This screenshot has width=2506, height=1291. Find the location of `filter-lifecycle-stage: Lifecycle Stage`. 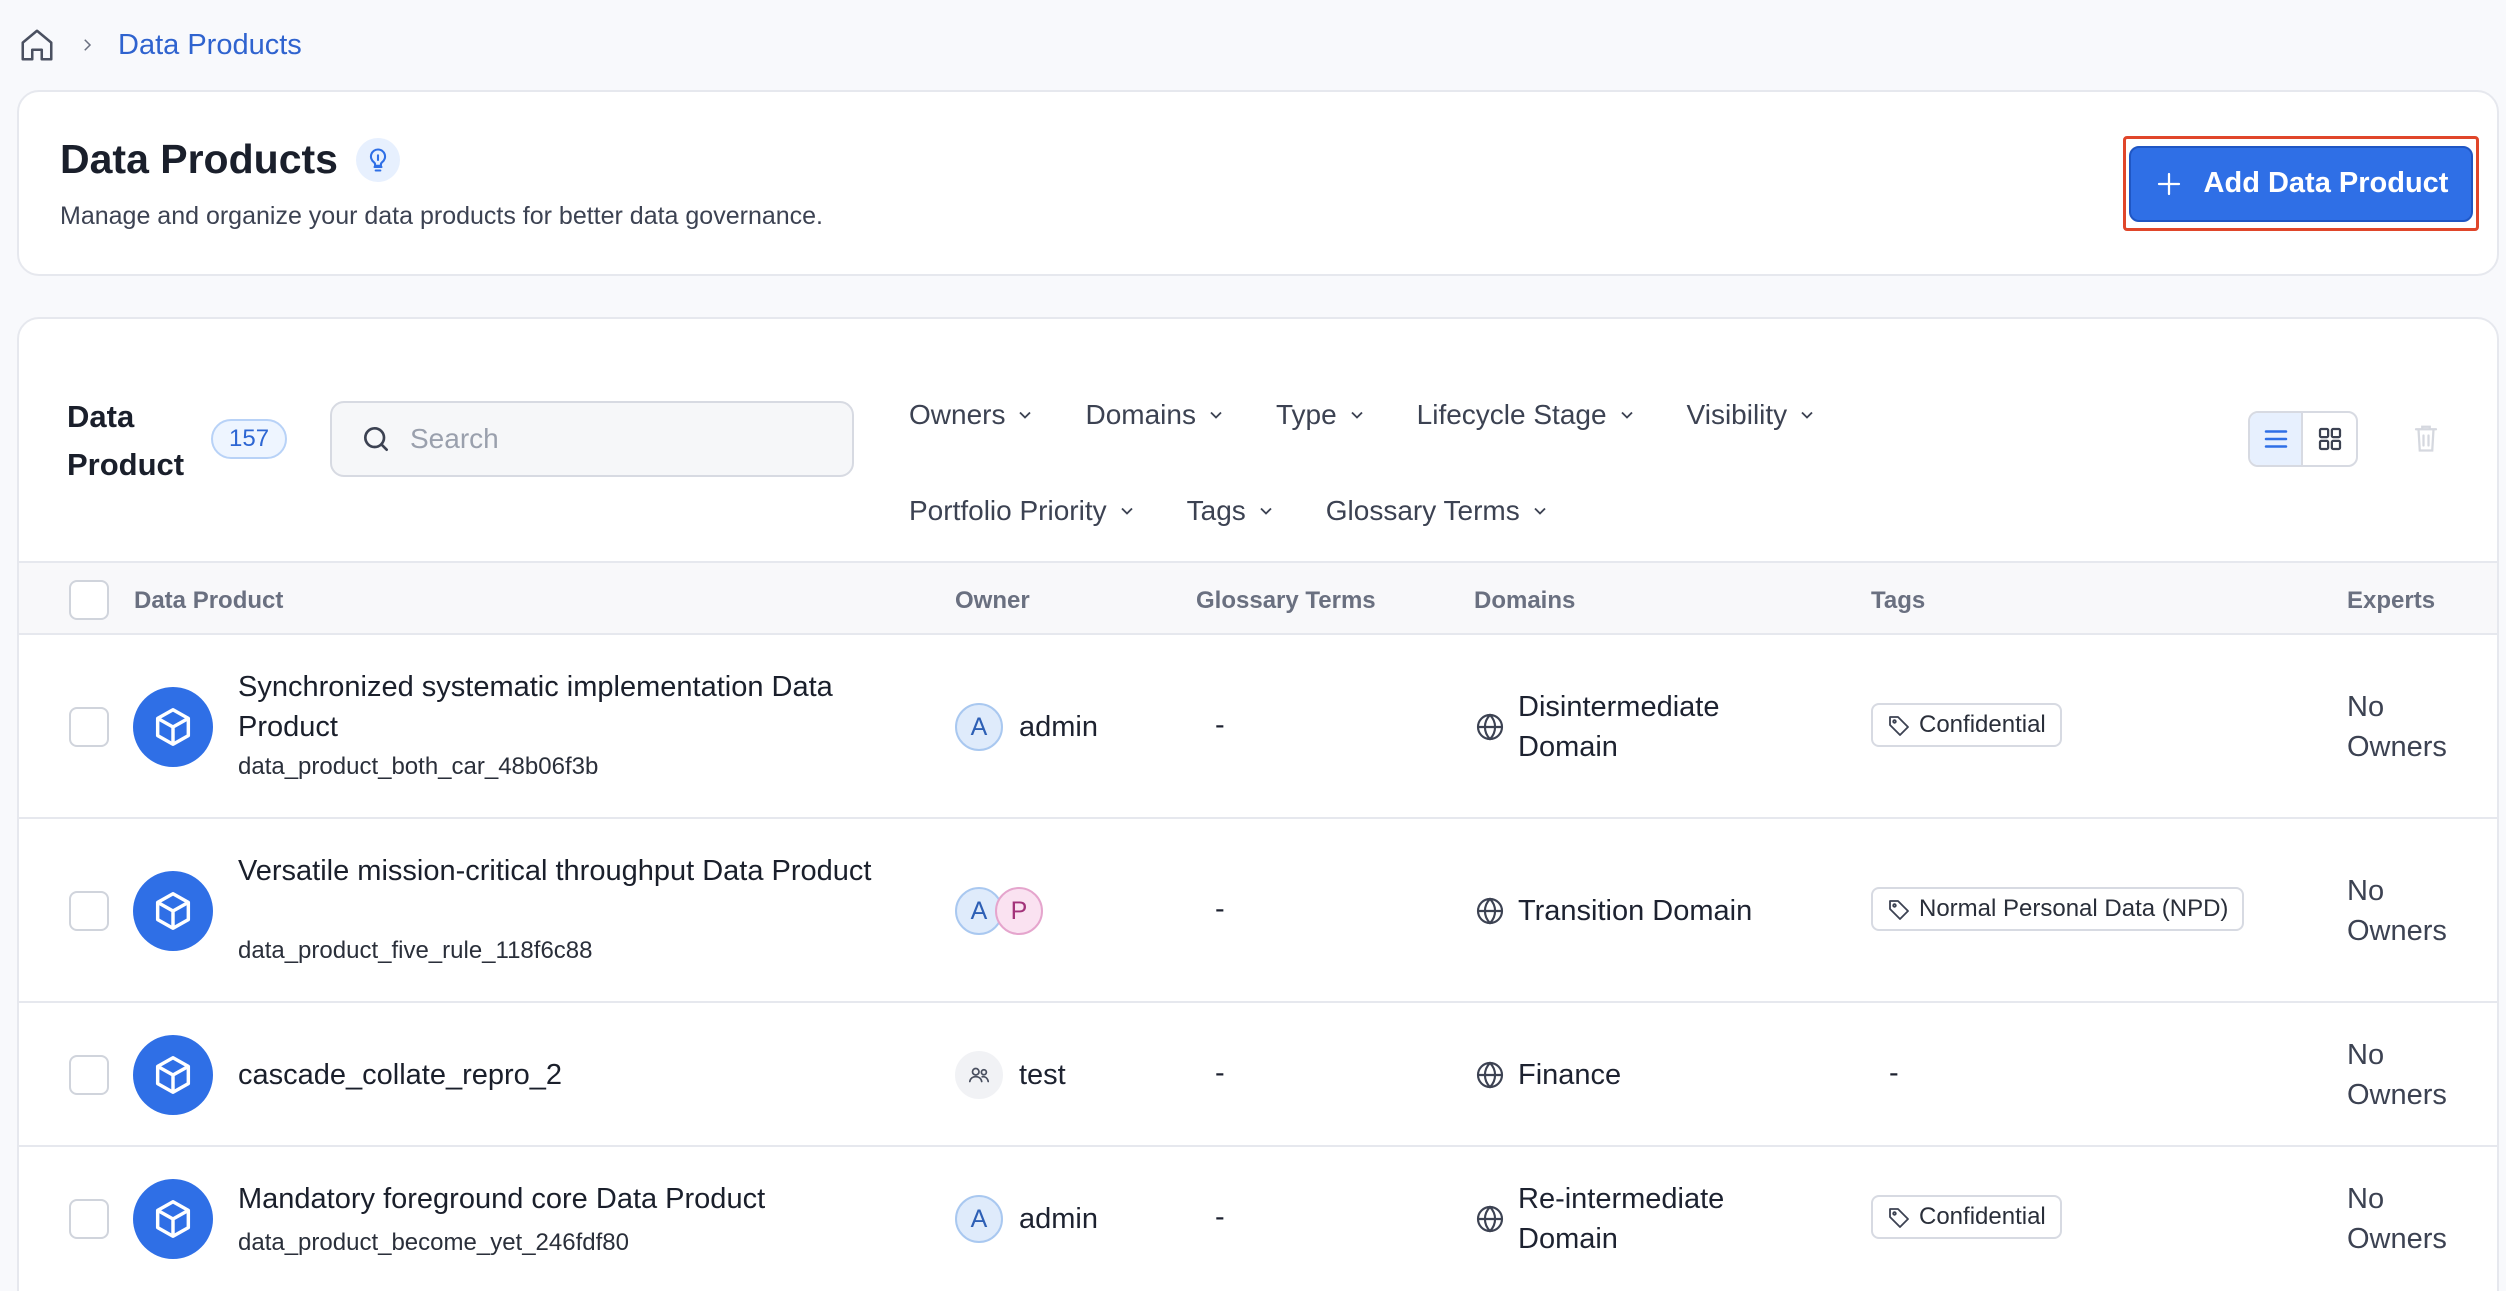

filter-lifecycle-stage: Lifecycle Stage is located at coordinates (1527, 415).